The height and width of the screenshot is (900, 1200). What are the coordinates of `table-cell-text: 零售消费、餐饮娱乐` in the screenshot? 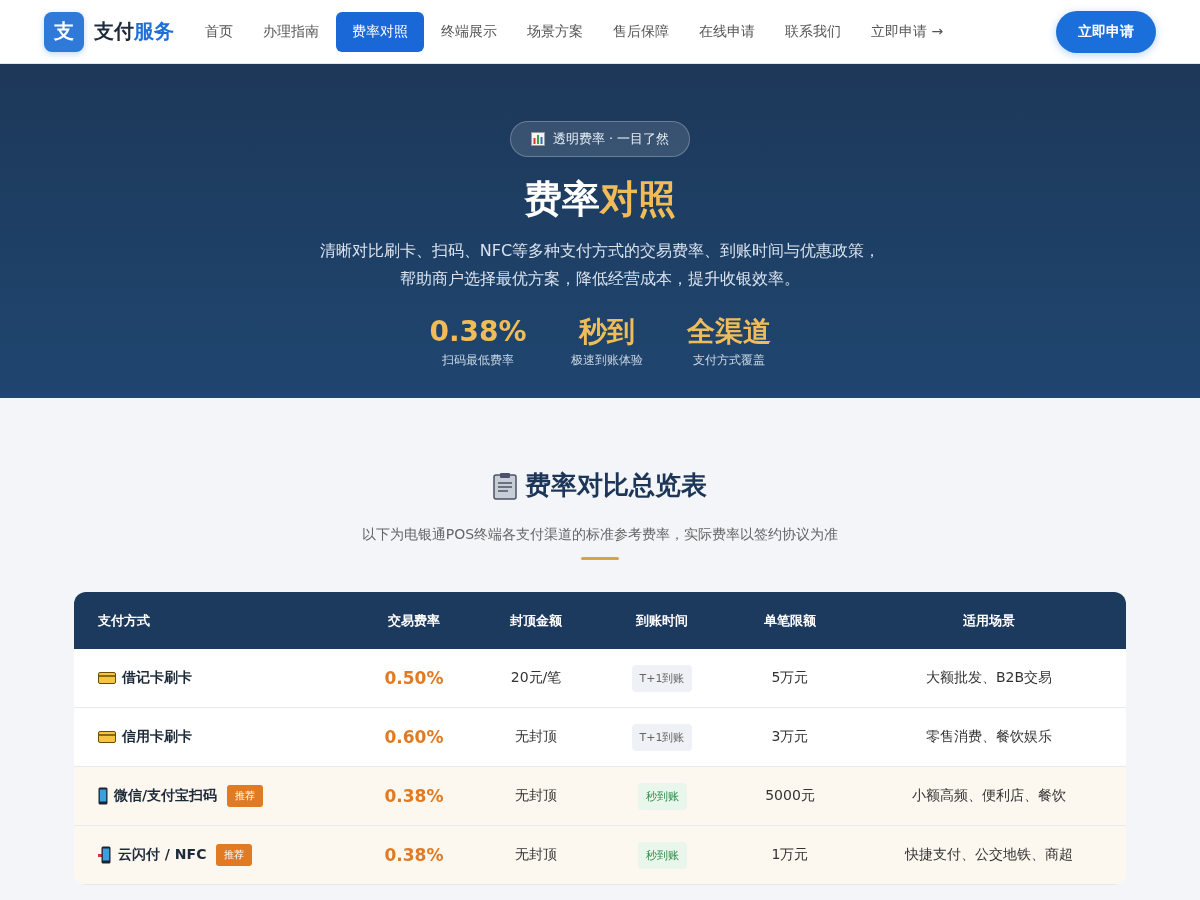 It's located at (989, 737).